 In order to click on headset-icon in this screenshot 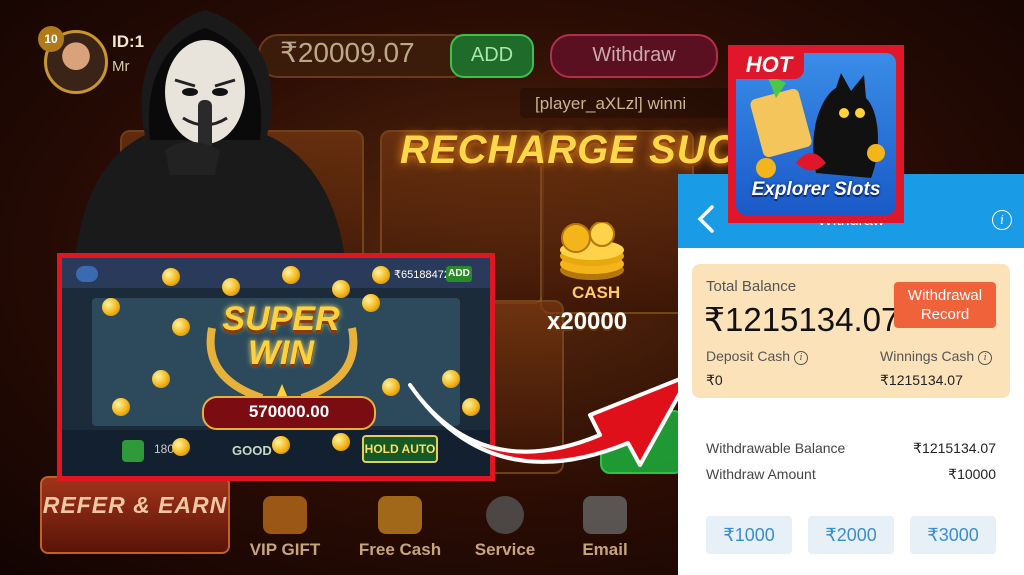, I will do `click(505, 515)`.